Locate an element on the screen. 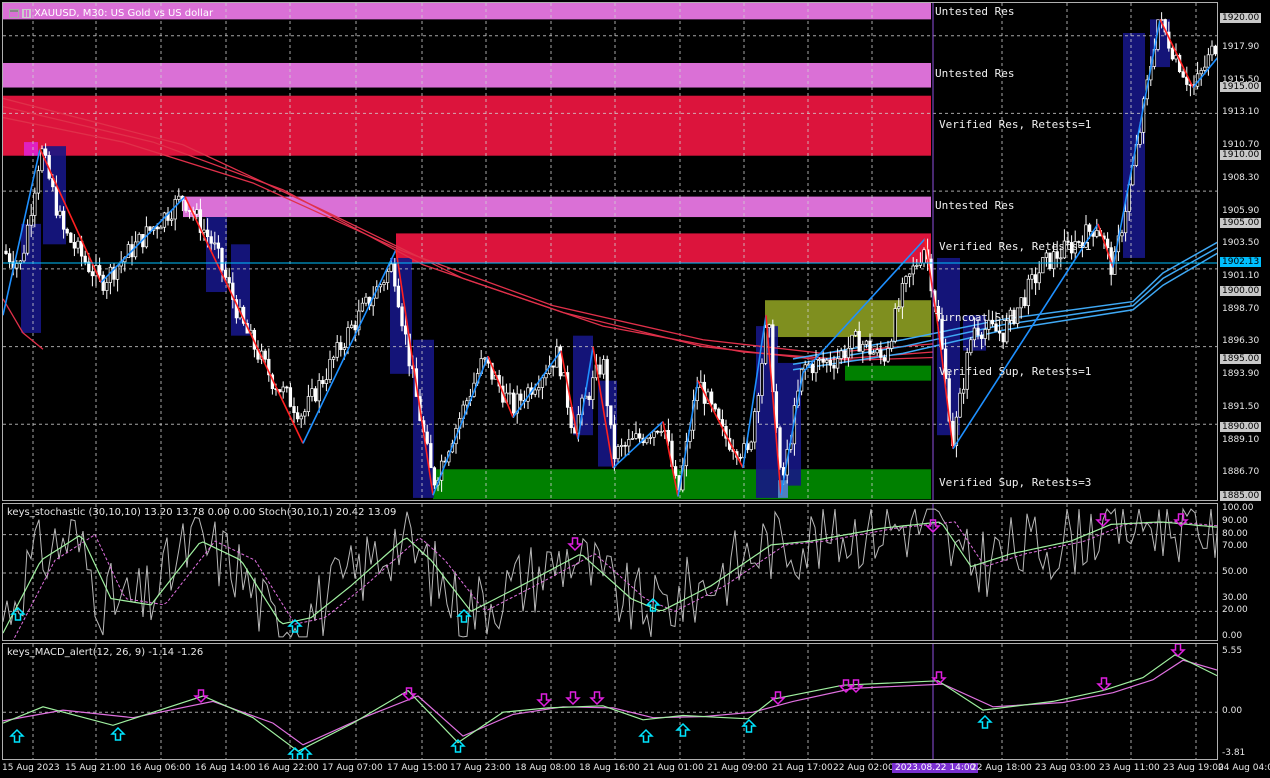  macd-main-line is located at coordinates (610, 703).